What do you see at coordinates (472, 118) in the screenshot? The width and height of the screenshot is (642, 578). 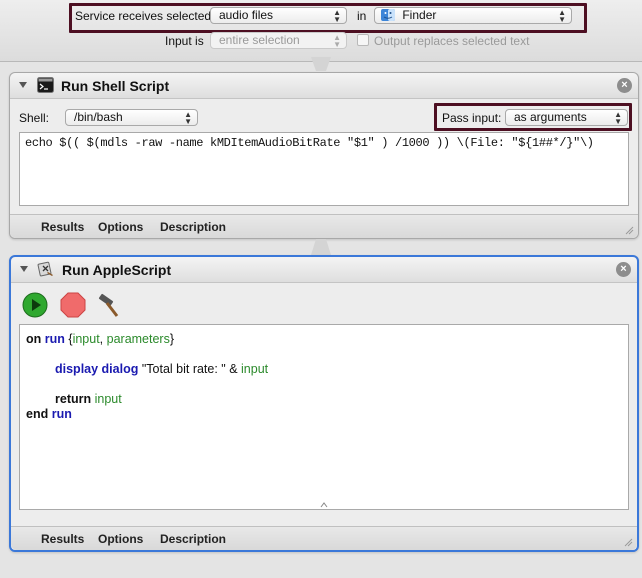 I see `pass-input-label: Pass input:` at bounding box center [472, 118].